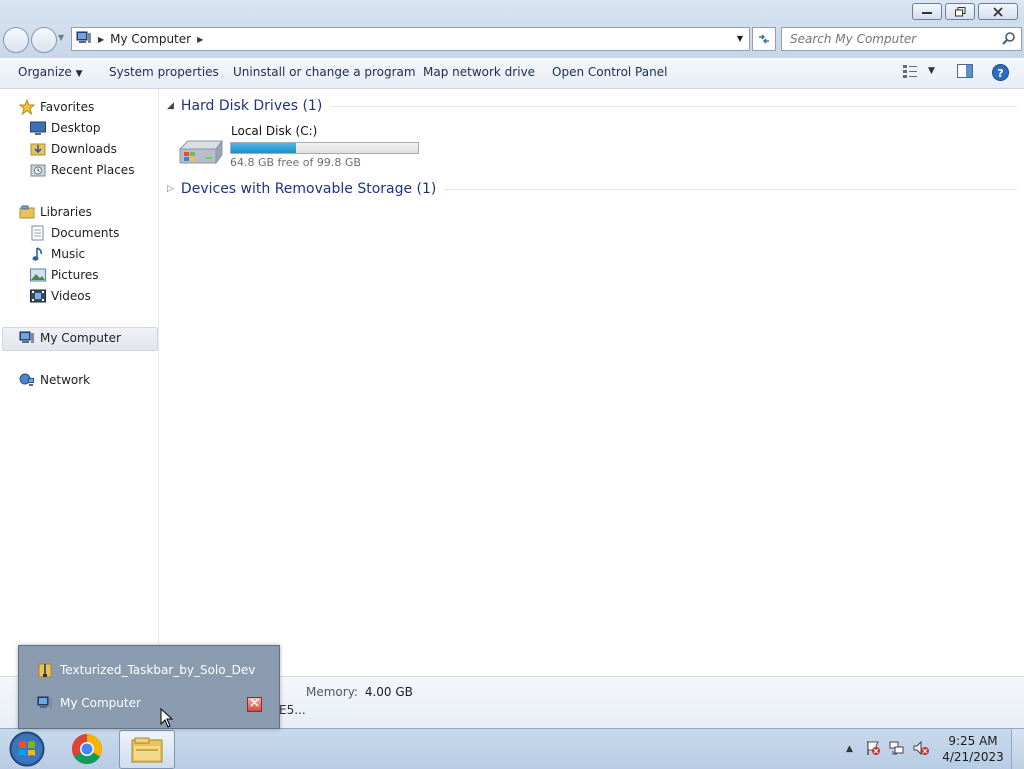 The image size is (1024, 769). I want to click on uninstall-program-button: Uninstall or change a program, so click(324, 72).